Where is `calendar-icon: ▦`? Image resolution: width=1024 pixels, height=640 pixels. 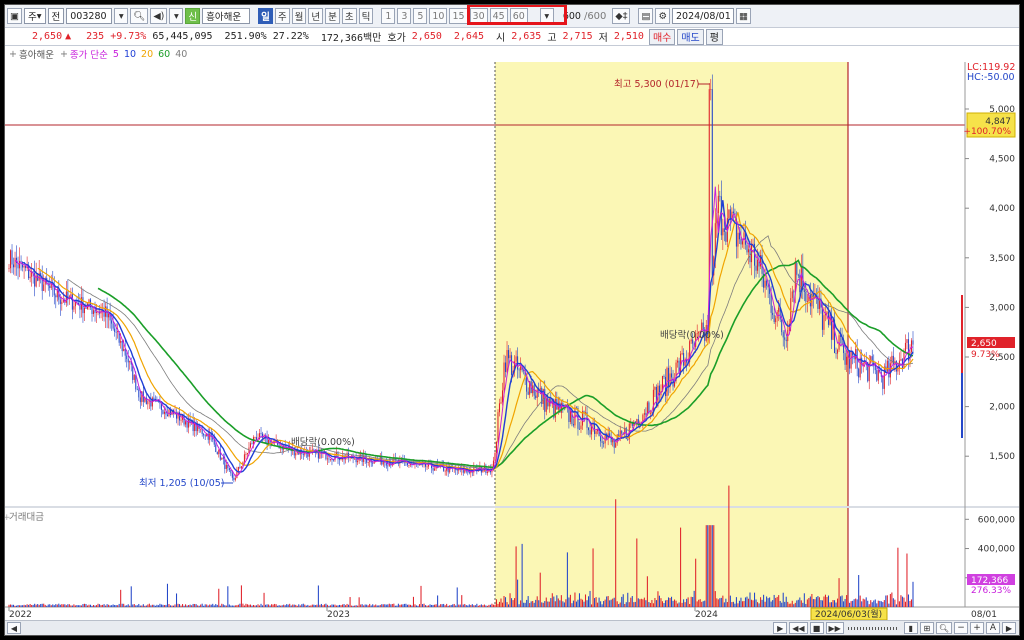
calendar-icon: ▦ is located at coordinates (743, 16).